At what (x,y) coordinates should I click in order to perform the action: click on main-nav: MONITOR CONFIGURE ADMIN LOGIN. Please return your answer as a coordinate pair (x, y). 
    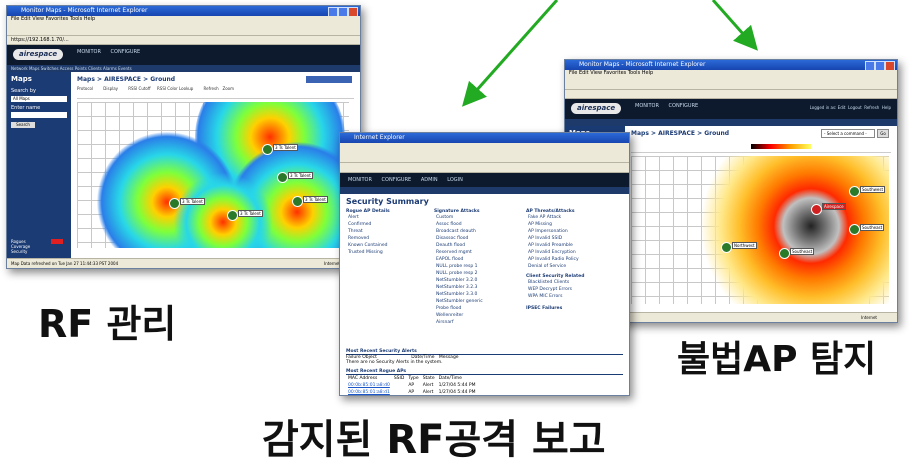
    Looking at the image, I should click on (409, 180).